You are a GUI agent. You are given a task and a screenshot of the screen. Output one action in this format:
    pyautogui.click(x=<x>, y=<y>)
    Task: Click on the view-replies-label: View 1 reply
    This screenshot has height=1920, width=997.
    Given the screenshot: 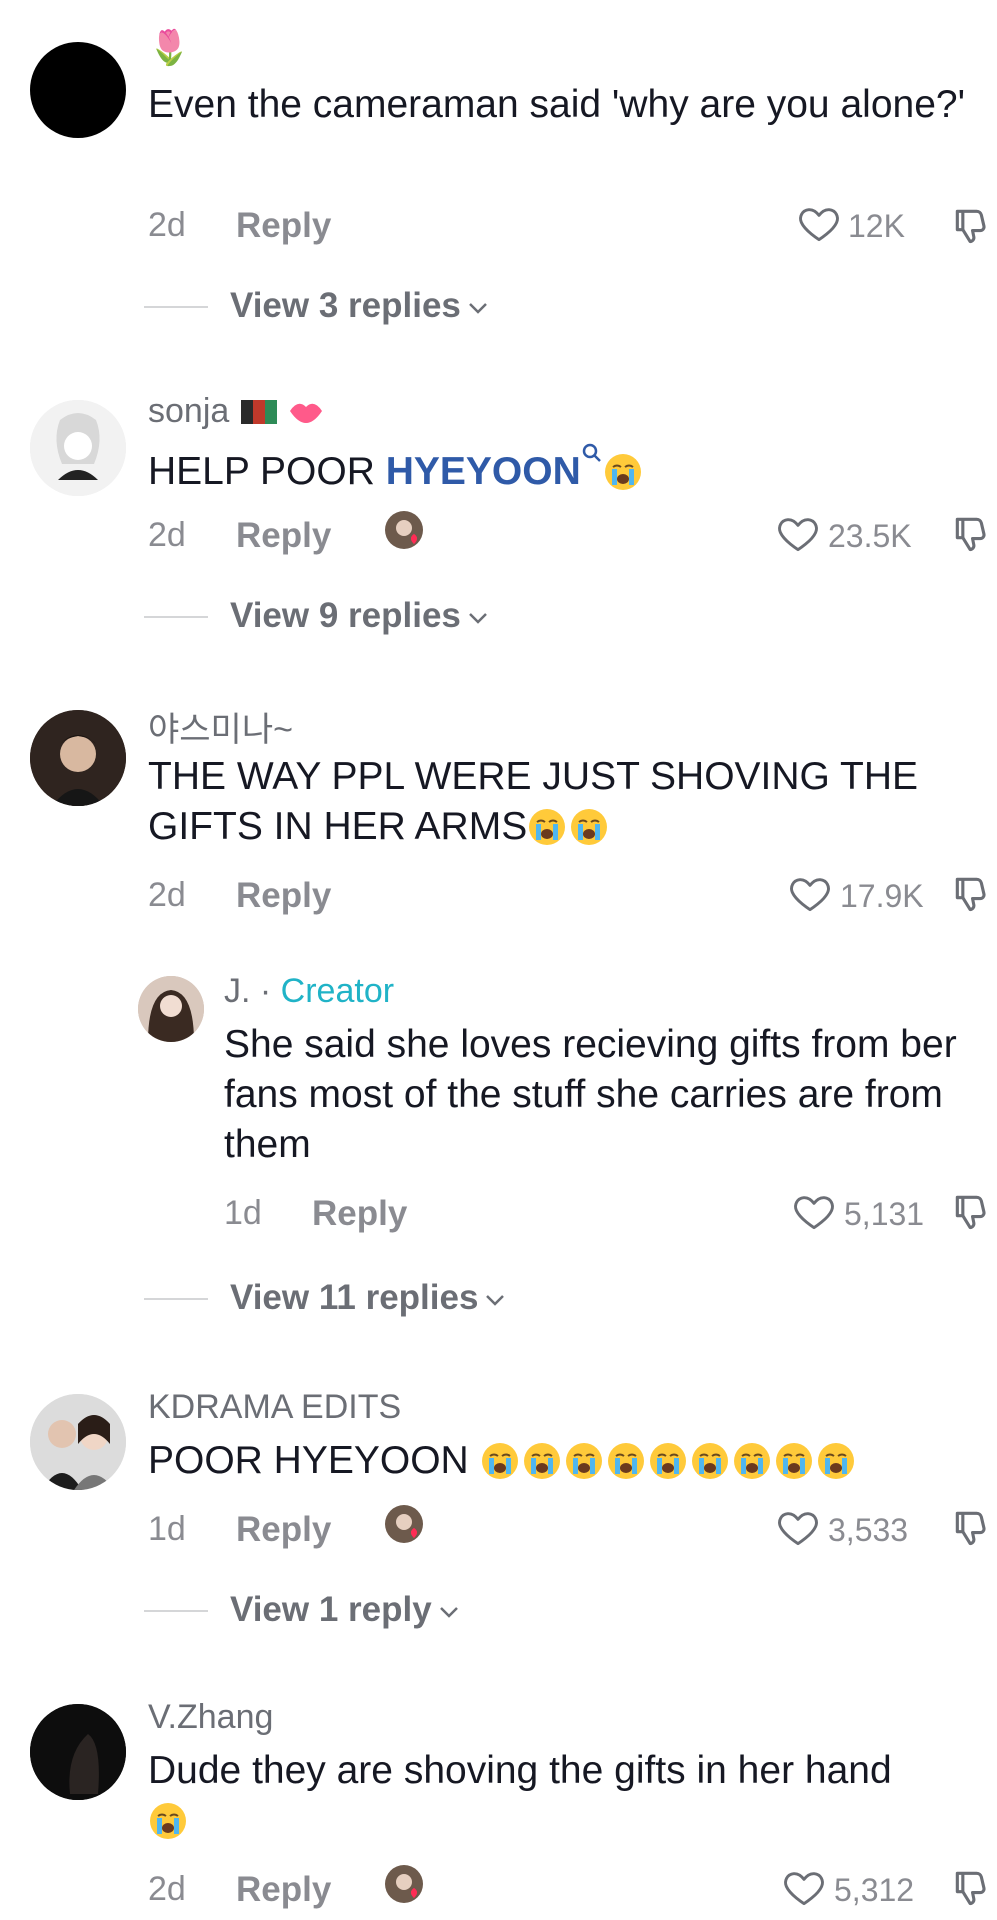 What is the action you would take?
    pyautogui.click(x=331, y=1609)
    